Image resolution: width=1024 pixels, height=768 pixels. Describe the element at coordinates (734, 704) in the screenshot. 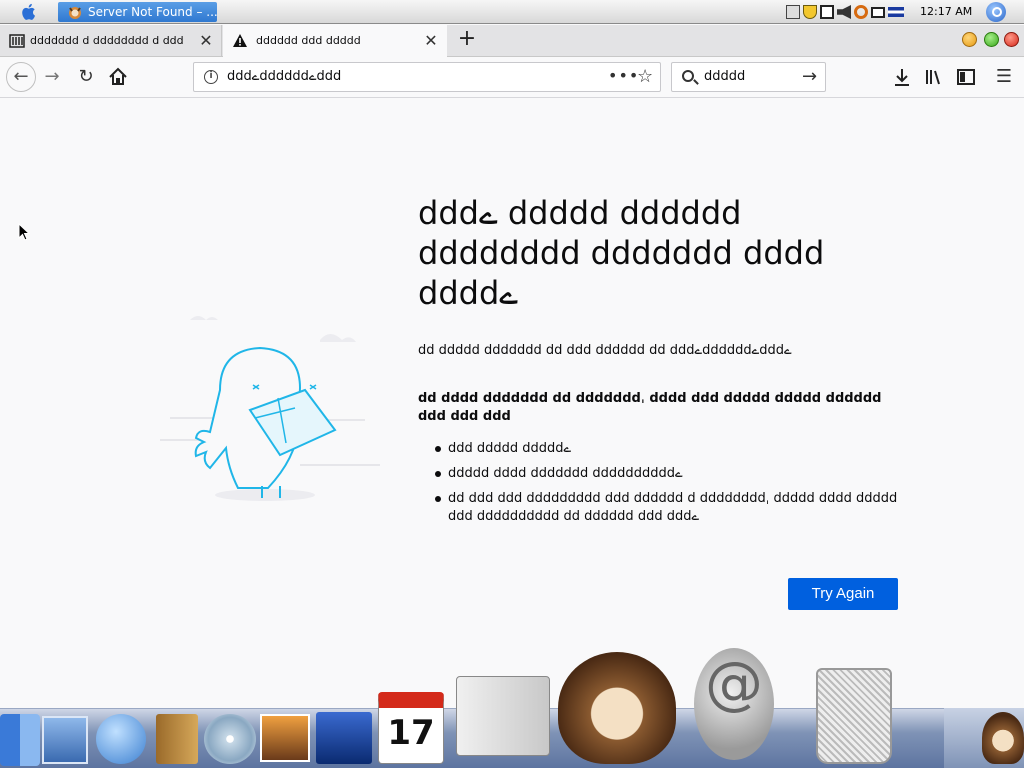

I see `mail-at-icon: @` at that location.